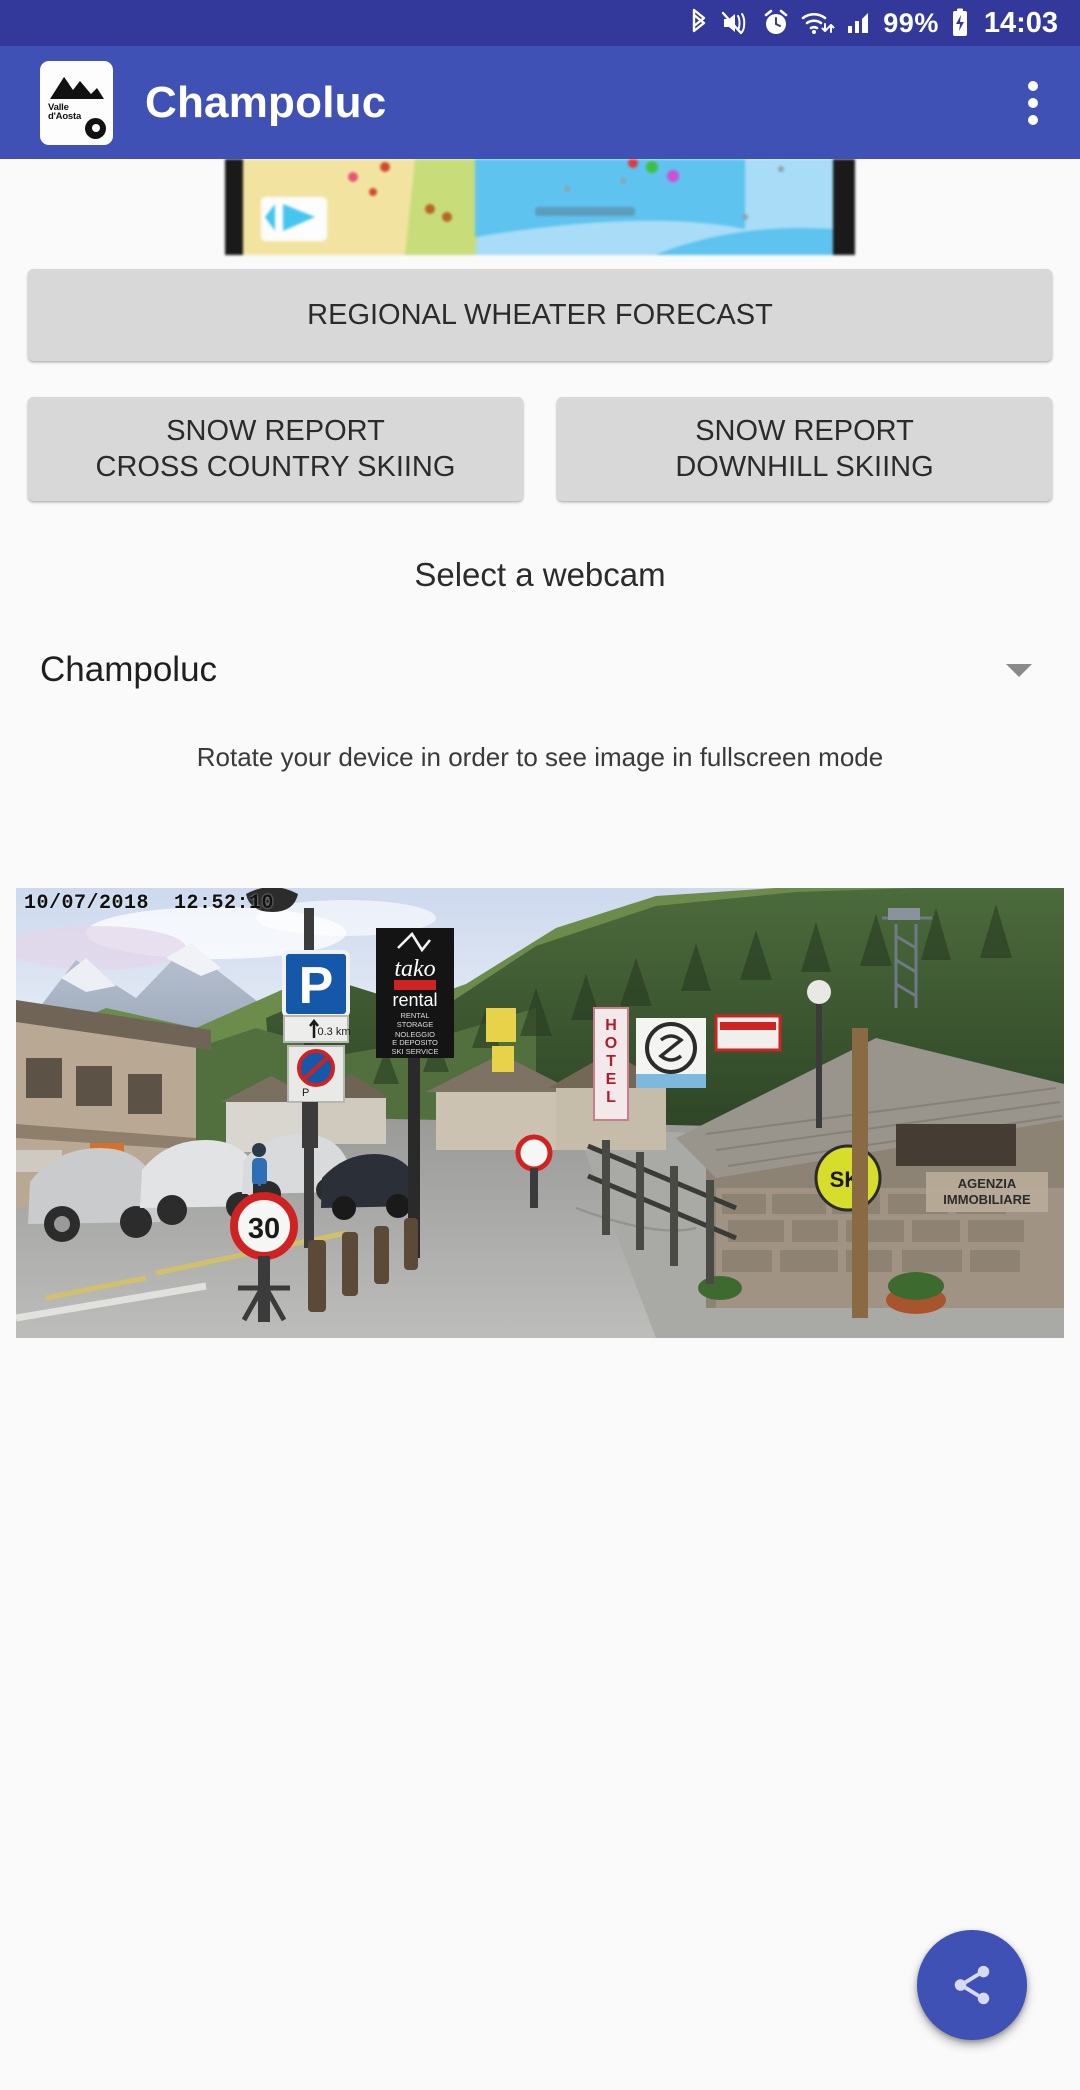 The height and width of the screenshot is (2090, 1080). What do you see at coordinates (415, 1051) in the screenshot?
I see `svg-text: SKI SERVICE` at bounding box center [415, 1051].